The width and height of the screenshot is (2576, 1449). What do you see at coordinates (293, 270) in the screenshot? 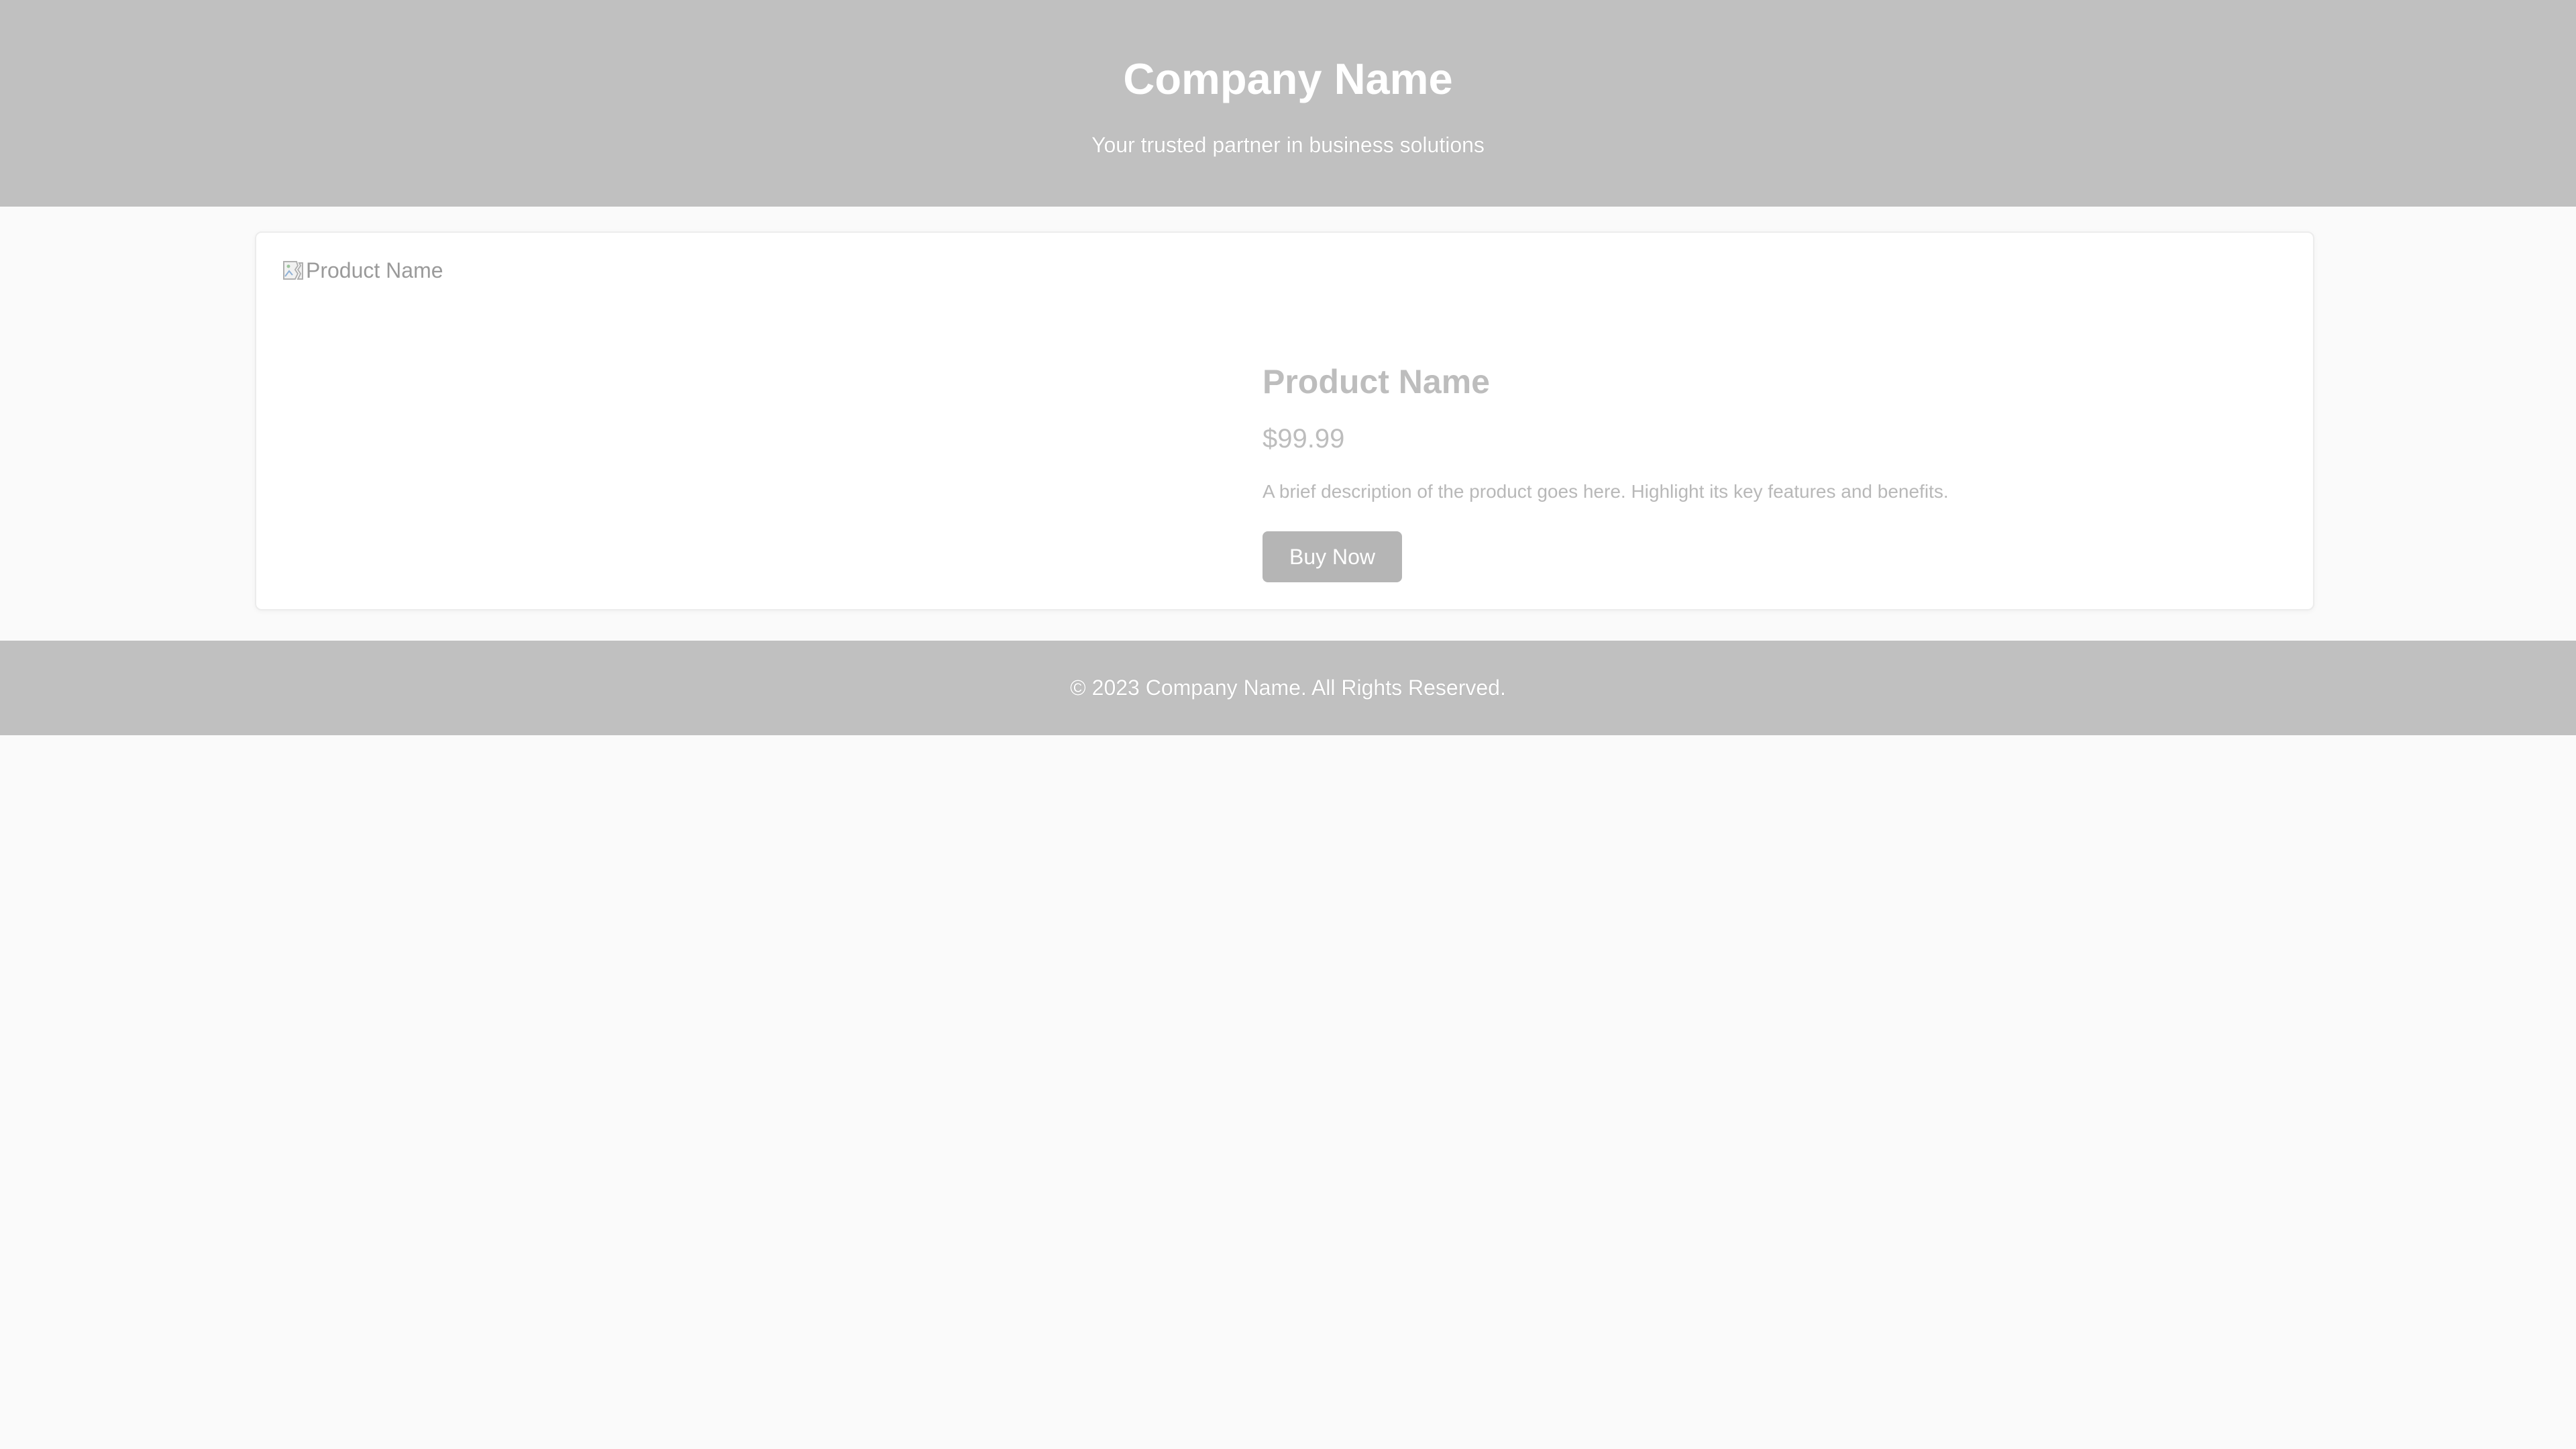
I see `broken-image-icon` at bounding box center [293, 270].